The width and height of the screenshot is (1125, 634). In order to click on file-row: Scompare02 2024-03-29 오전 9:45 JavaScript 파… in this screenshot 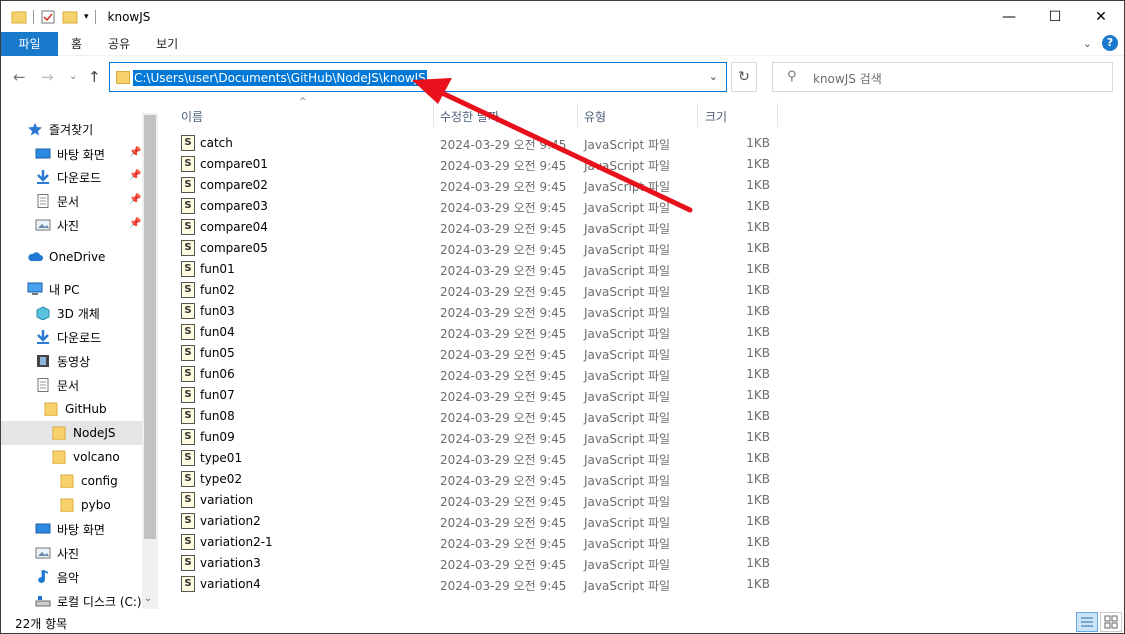, I will do `click(521, 185)`.